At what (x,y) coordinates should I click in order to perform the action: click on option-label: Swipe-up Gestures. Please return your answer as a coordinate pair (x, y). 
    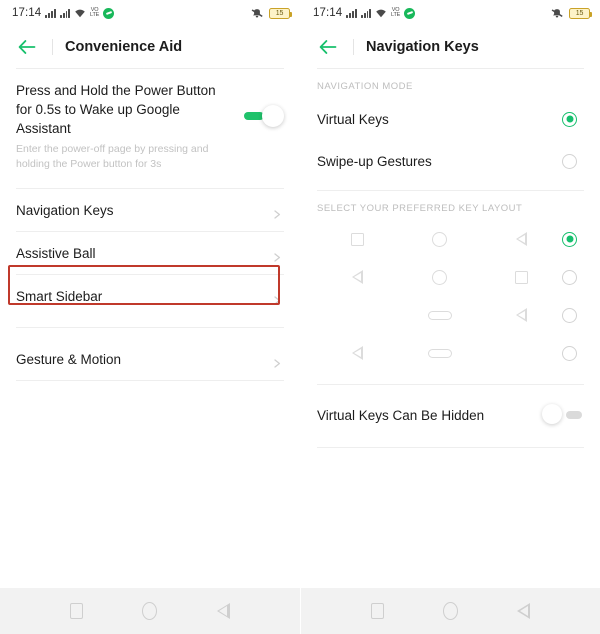
    Looking at the image, I should click on (374, 161).